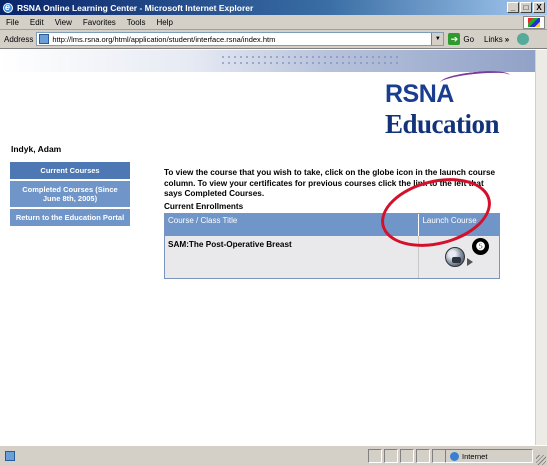 The image size is (547, 466). What do you see at coordinates (454, 39) in the screenshot?
I see `go-arrow-icon: ➔` at bounding box center [454, 39].